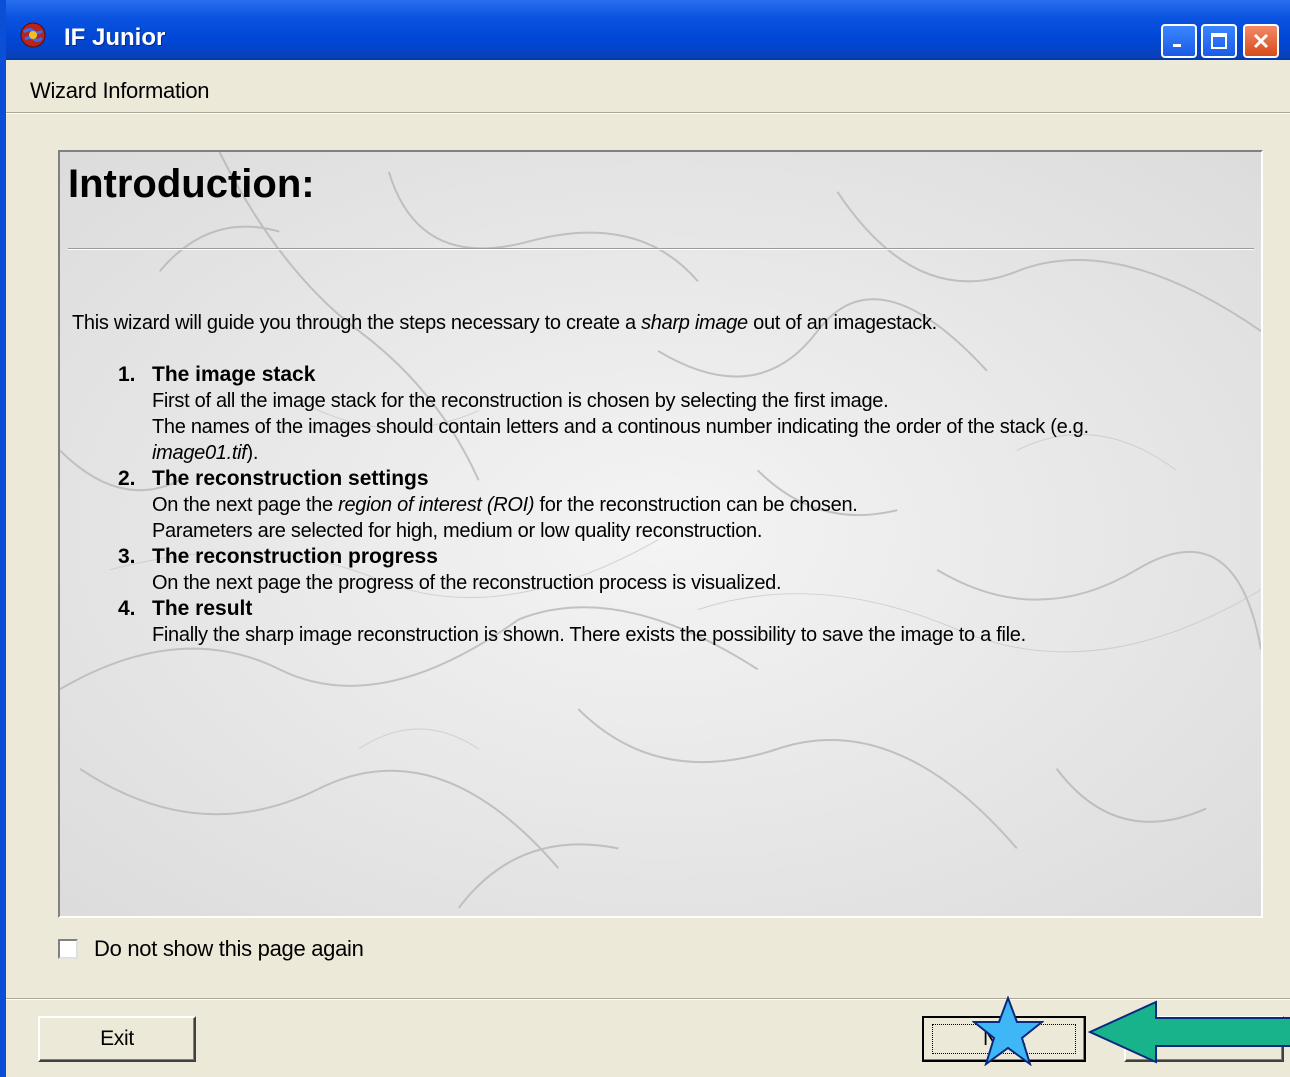 The height and width of the screenshot is (1077, 1290). Describe the element at coordinates (648, 113) in the screenshot. I see `header-divider` at that location.